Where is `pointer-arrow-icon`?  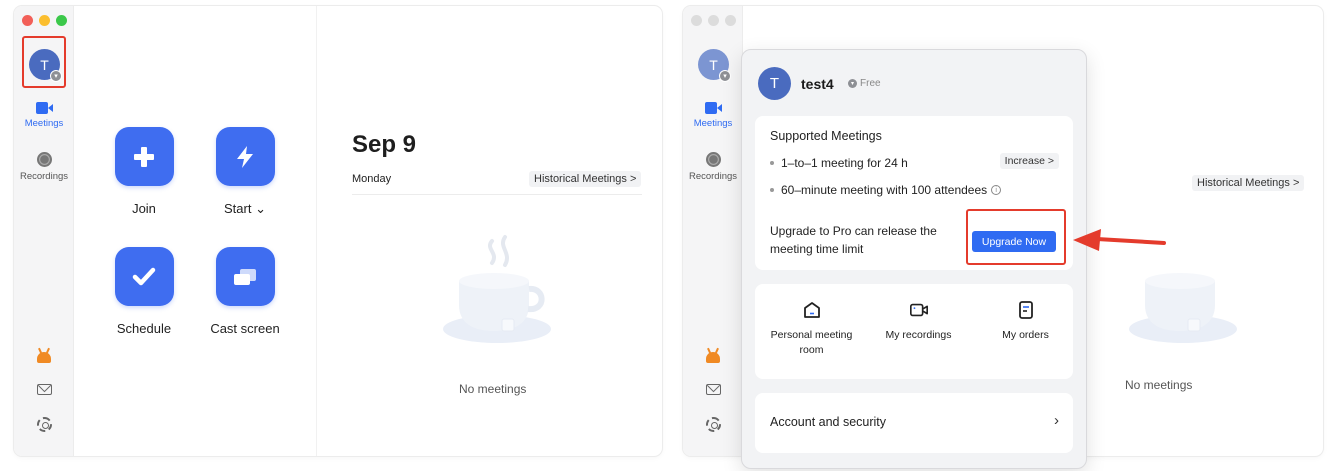
pointer-arrow-icon is located at coordinates (1119, 240).